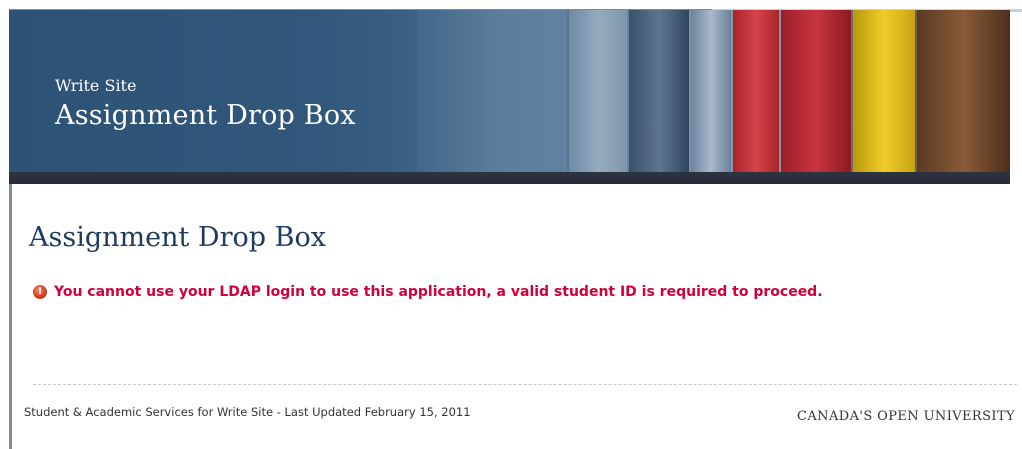 The image size is (1022, 449). Describe the element at coordinates (96, 85) in the screenshot. I see `site-name: Write Site` at that location.